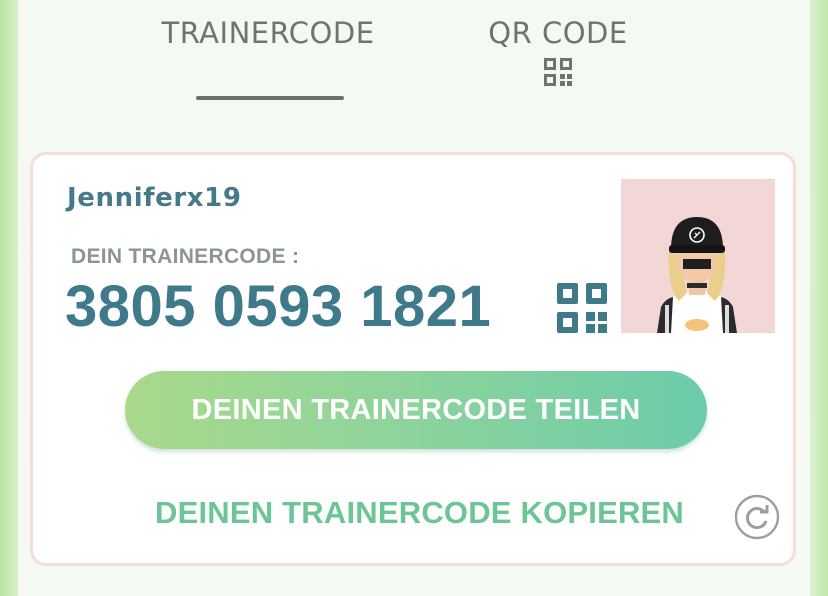  I want to click on trainer-code-value: 3805 0593 1821, so click(278, 306).